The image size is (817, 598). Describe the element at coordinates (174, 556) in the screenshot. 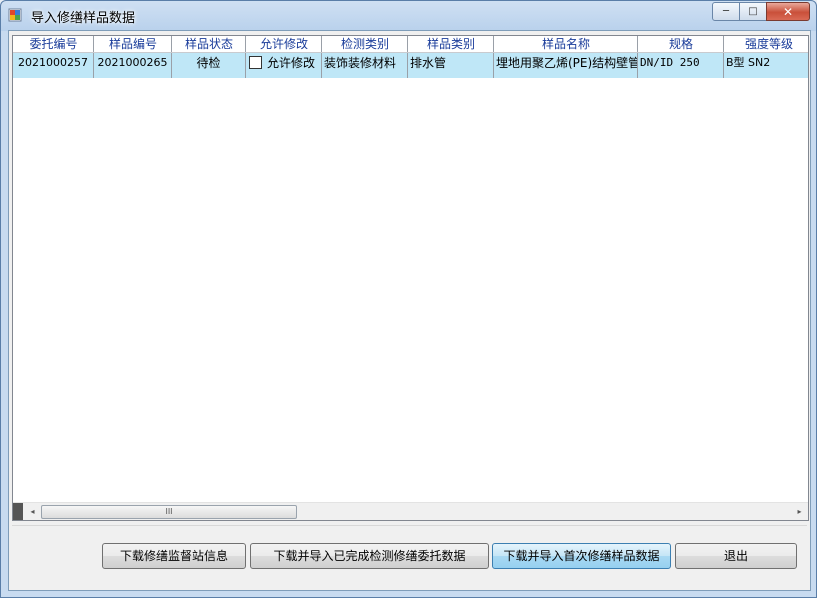

I see `download-supervision-info-button: 下载修缮监督站信息` at that location.